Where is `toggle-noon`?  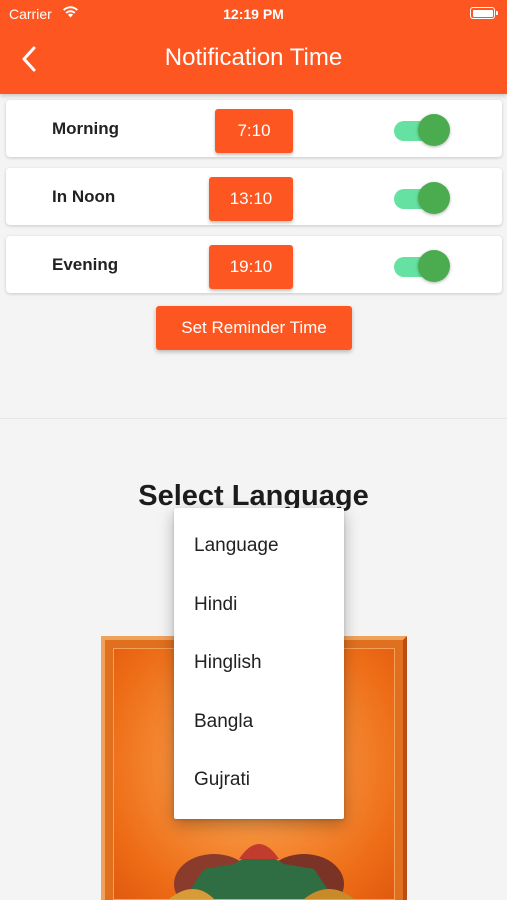
toggle-noon is located at coordinates (423, 198).